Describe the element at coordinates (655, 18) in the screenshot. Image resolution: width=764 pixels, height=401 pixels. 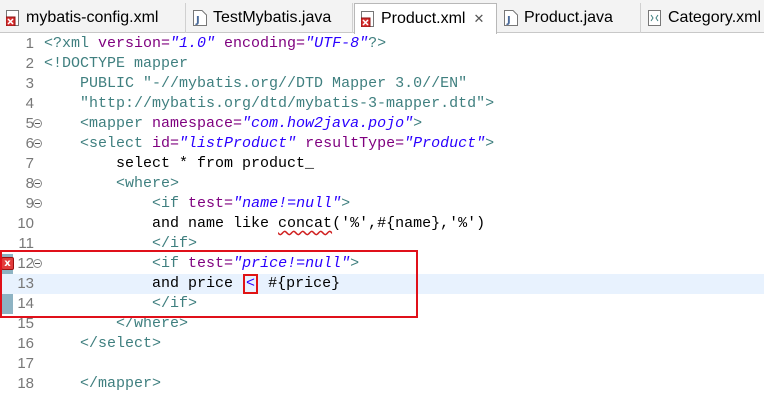
I see `xml-file-icon` at that location.